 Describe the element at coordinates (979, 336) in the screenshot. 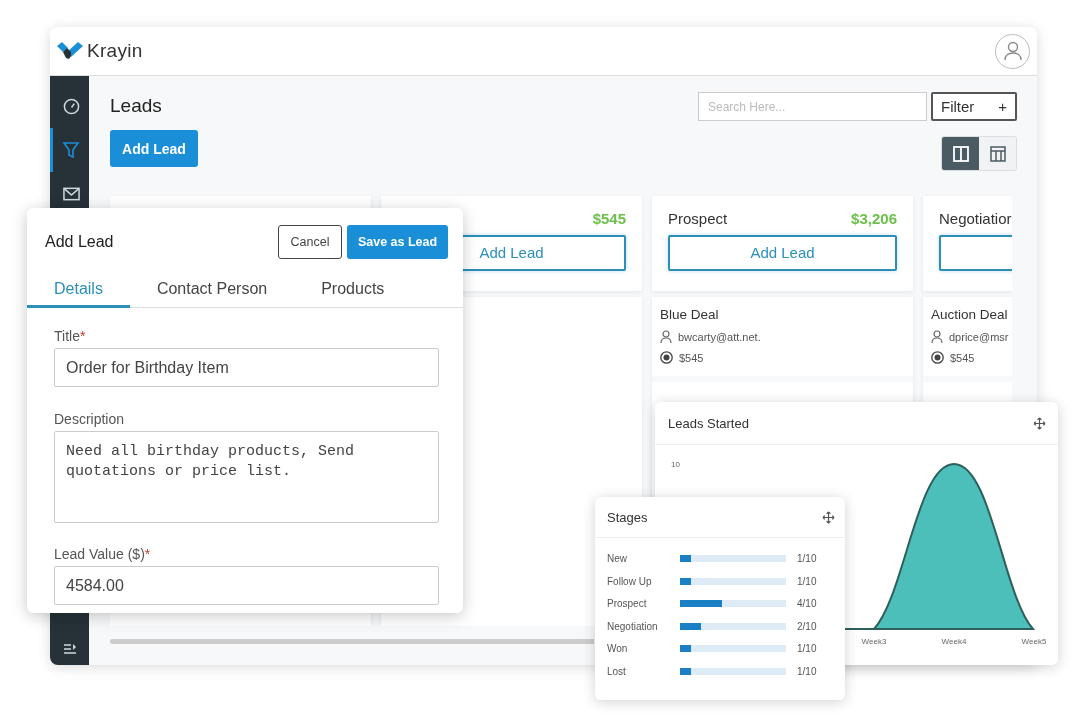

I see `lead-email: dprice@msr` at that location.